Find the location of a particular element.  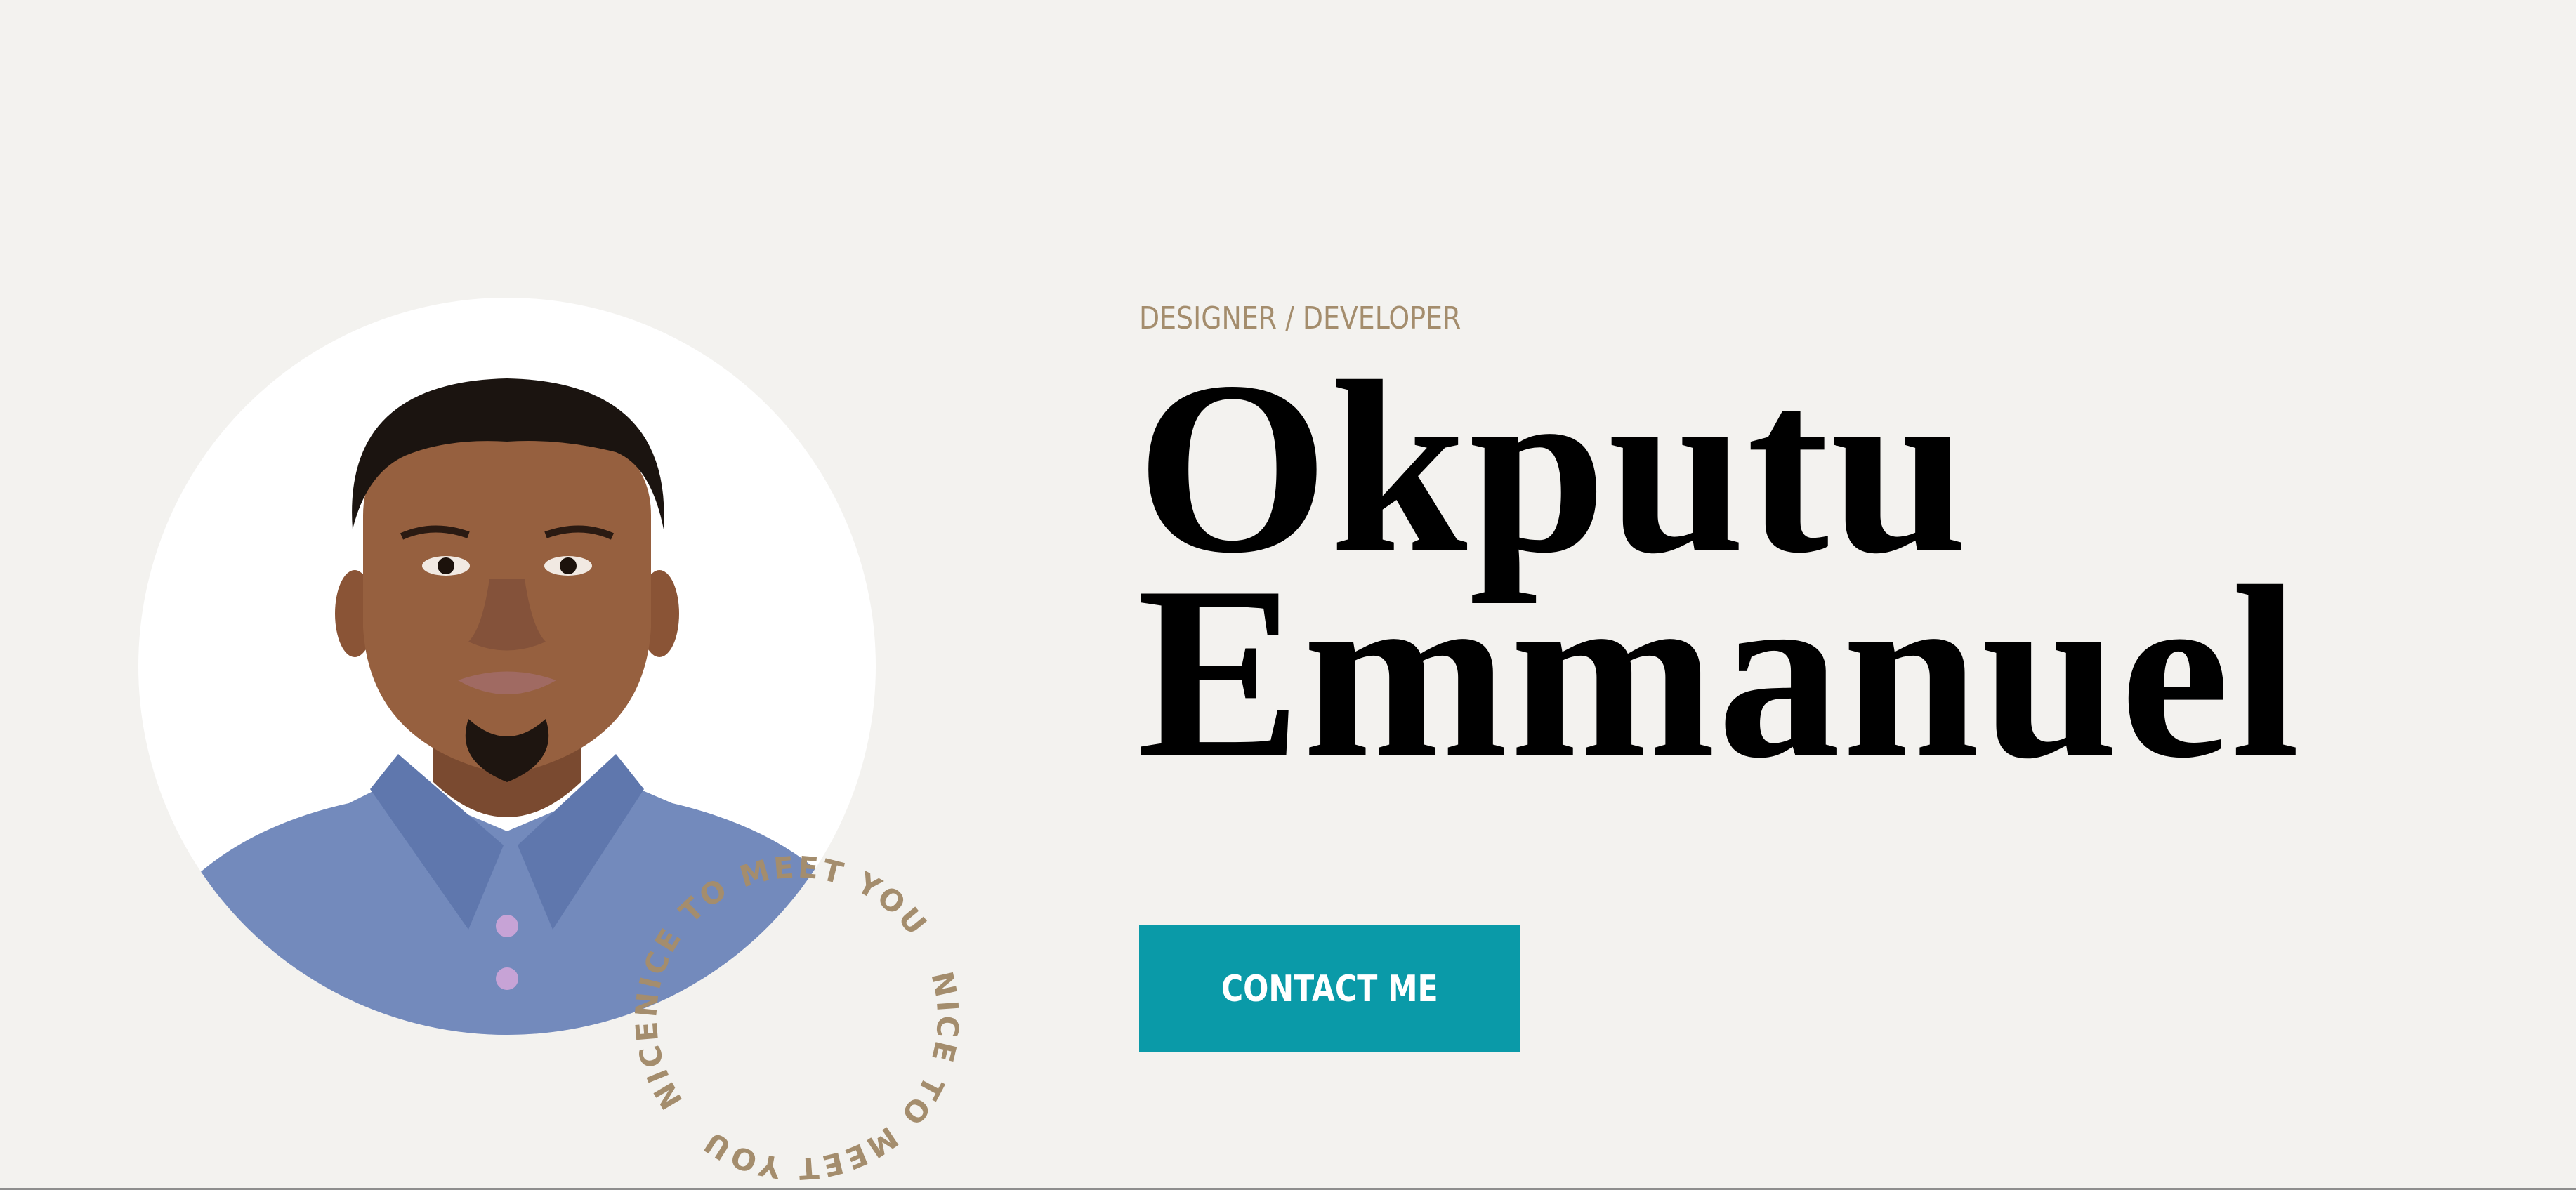

contact-me-button: CONTACT ME is located at coordinates (1329, 989).